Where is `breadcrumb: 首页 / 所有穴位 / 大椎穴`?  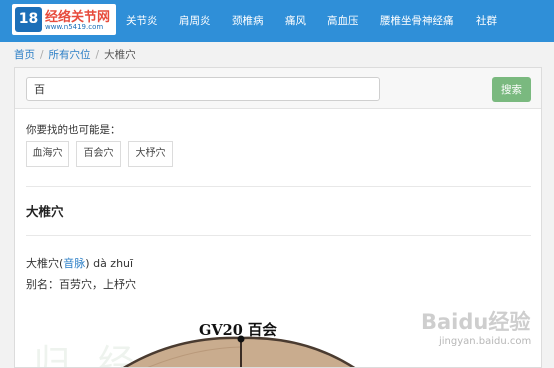 breadcrumb: 首页 / 所有穴位 / 大椎穴 is located at coordinates (75, 55).